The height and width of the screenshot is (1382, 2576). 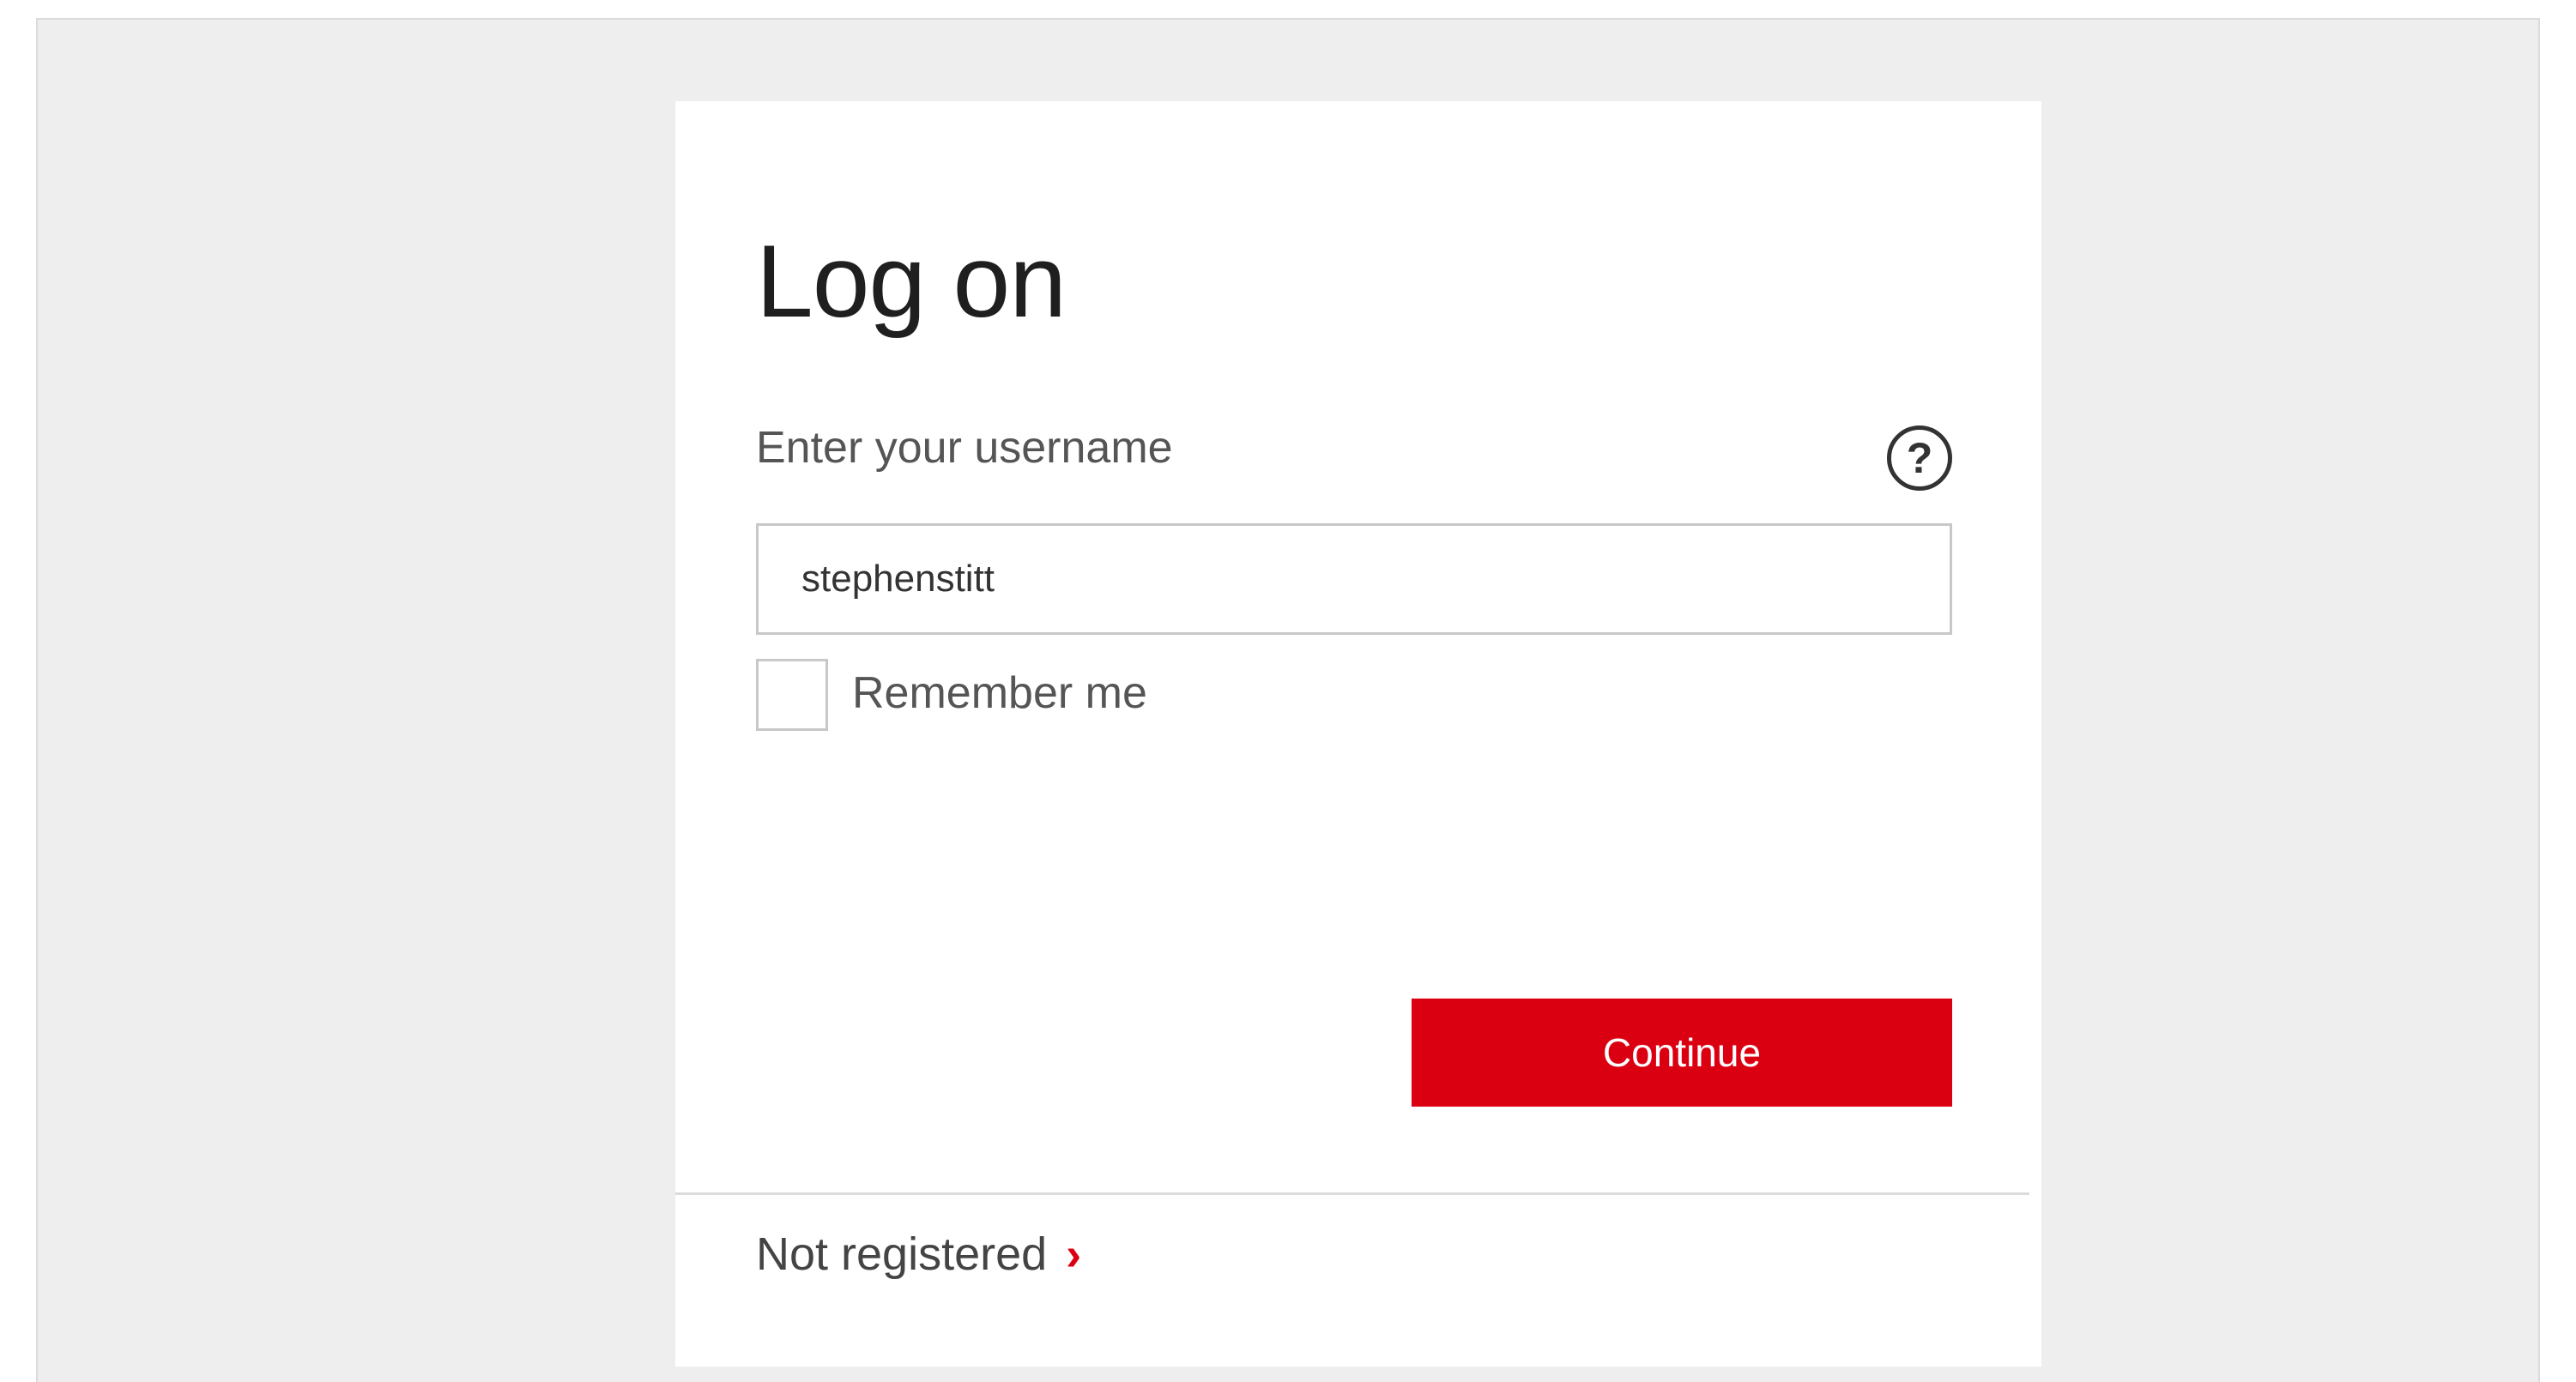 I want to click on not-registered-label: Not registered, so click(x=902, y=1254).